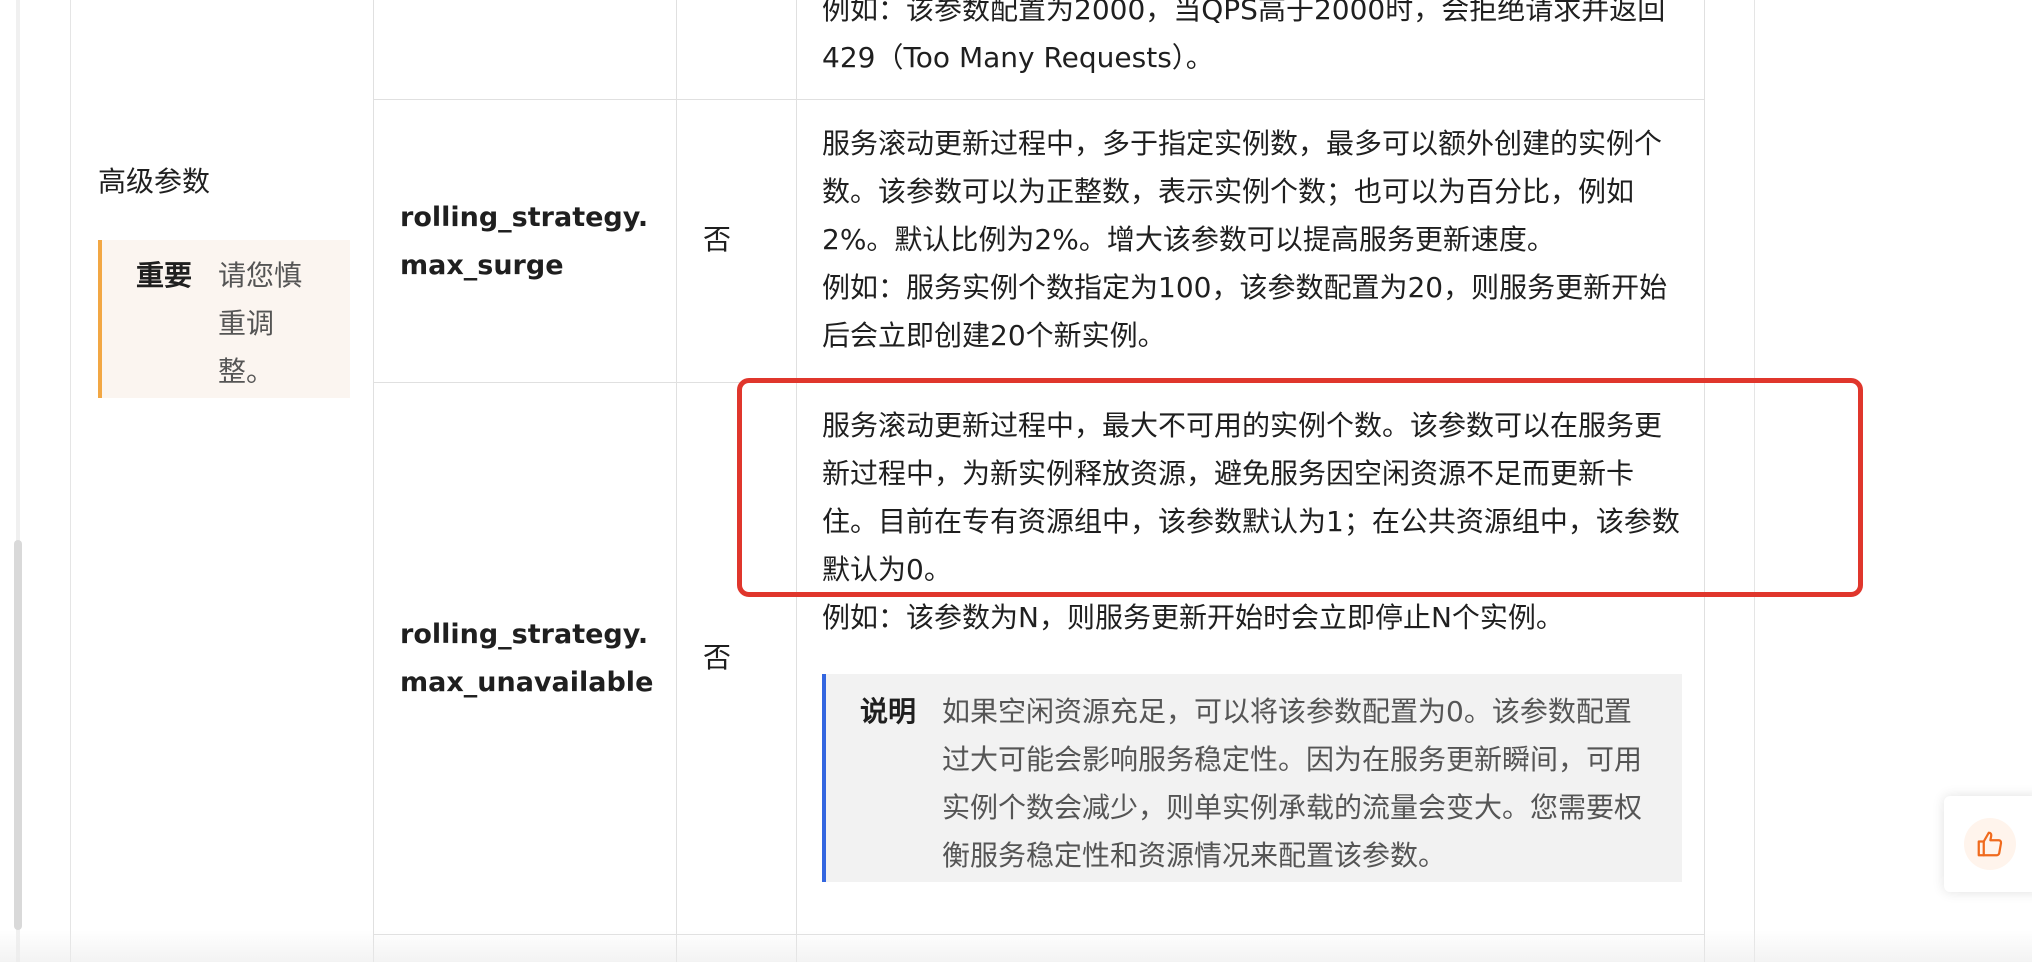 The image size is (2032, 962). What do you see at coordinates (18, 735) in the screenshot?
I see `left-scrollbar-thumb` at bounding box center [18, 735].